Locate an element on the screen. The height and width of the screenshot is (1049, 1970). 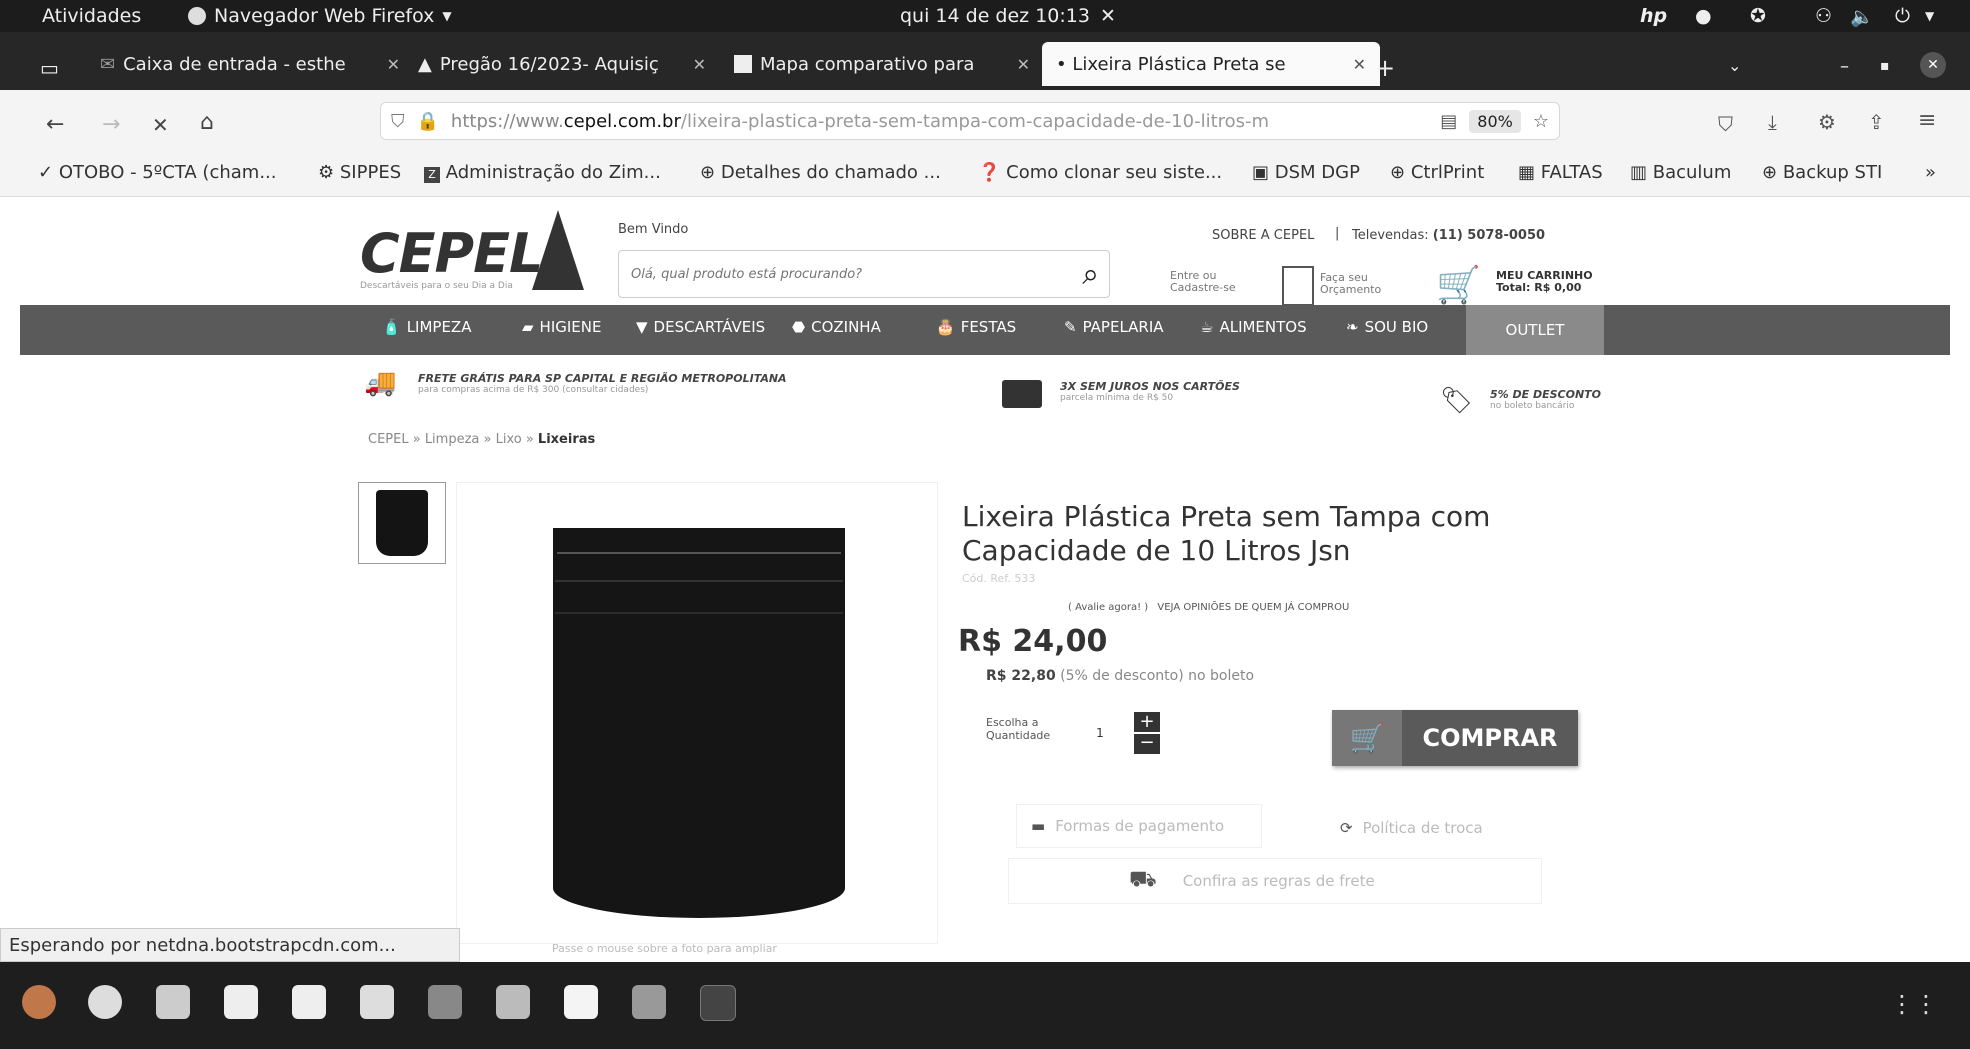
bookmark-star-icon: ☆ is located at coordinates (1541, 121).